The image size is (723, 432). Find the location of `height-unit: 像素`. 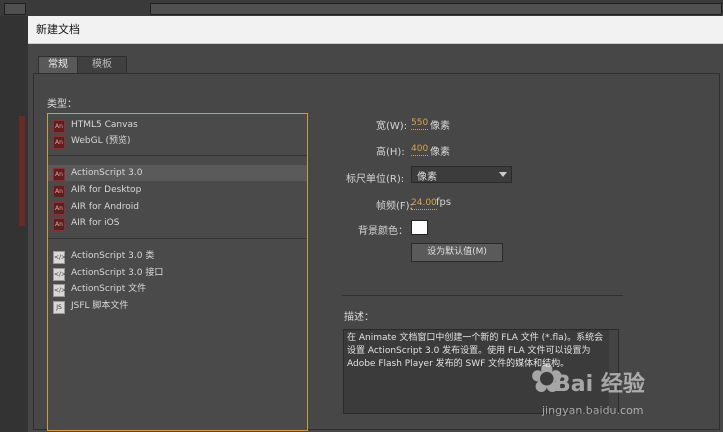

height-unit: 像素 is located at coordinates (440, 152).